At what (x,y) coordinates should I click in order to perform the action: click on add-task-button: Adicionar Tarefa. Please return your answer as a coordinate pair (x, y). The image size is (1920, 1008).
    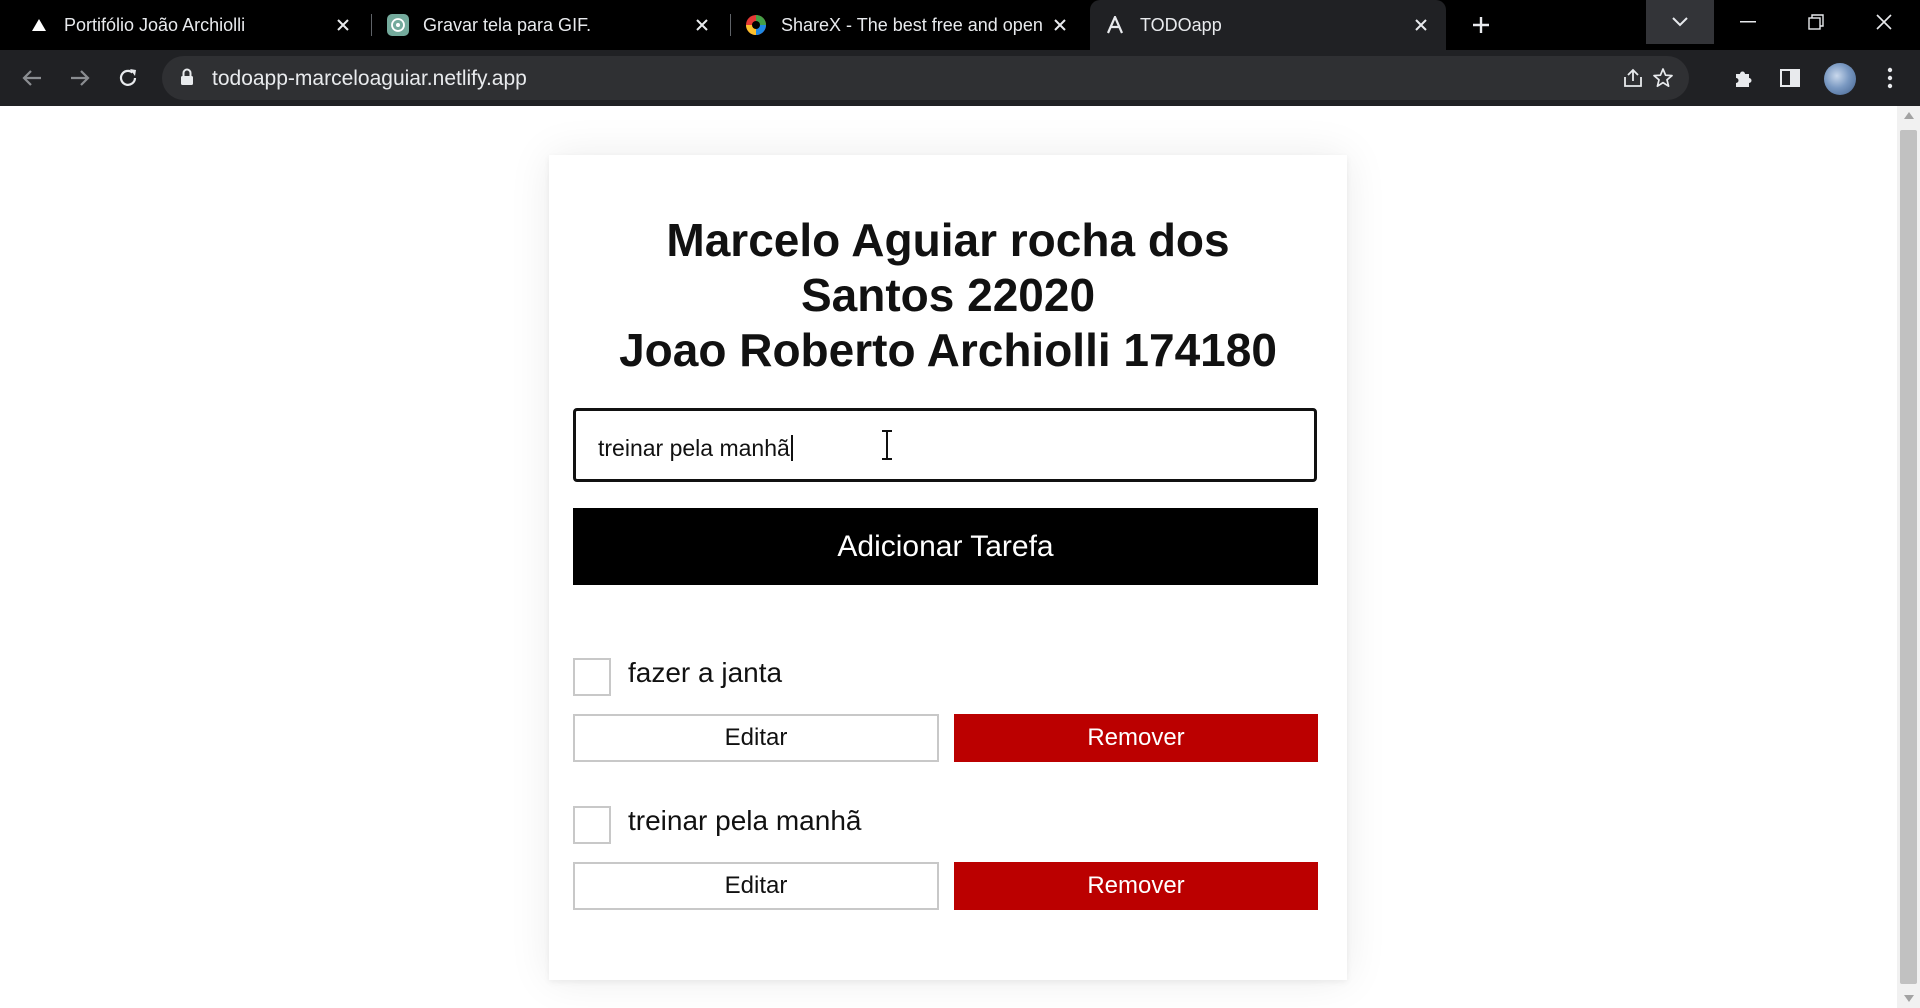
    Looking at the image, I should click on (945, 546).